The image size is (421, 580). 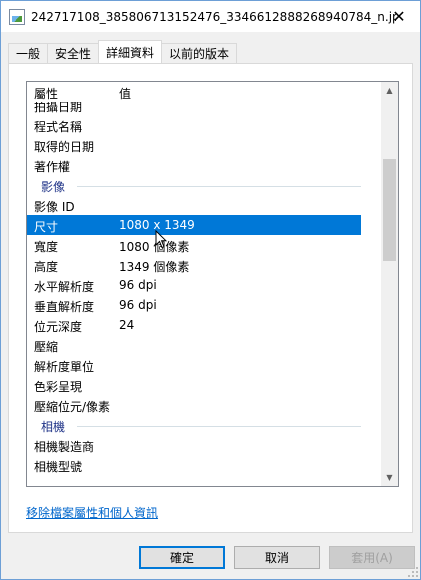 I want to click on property-row: 著作權, so click(x=194, y=165).